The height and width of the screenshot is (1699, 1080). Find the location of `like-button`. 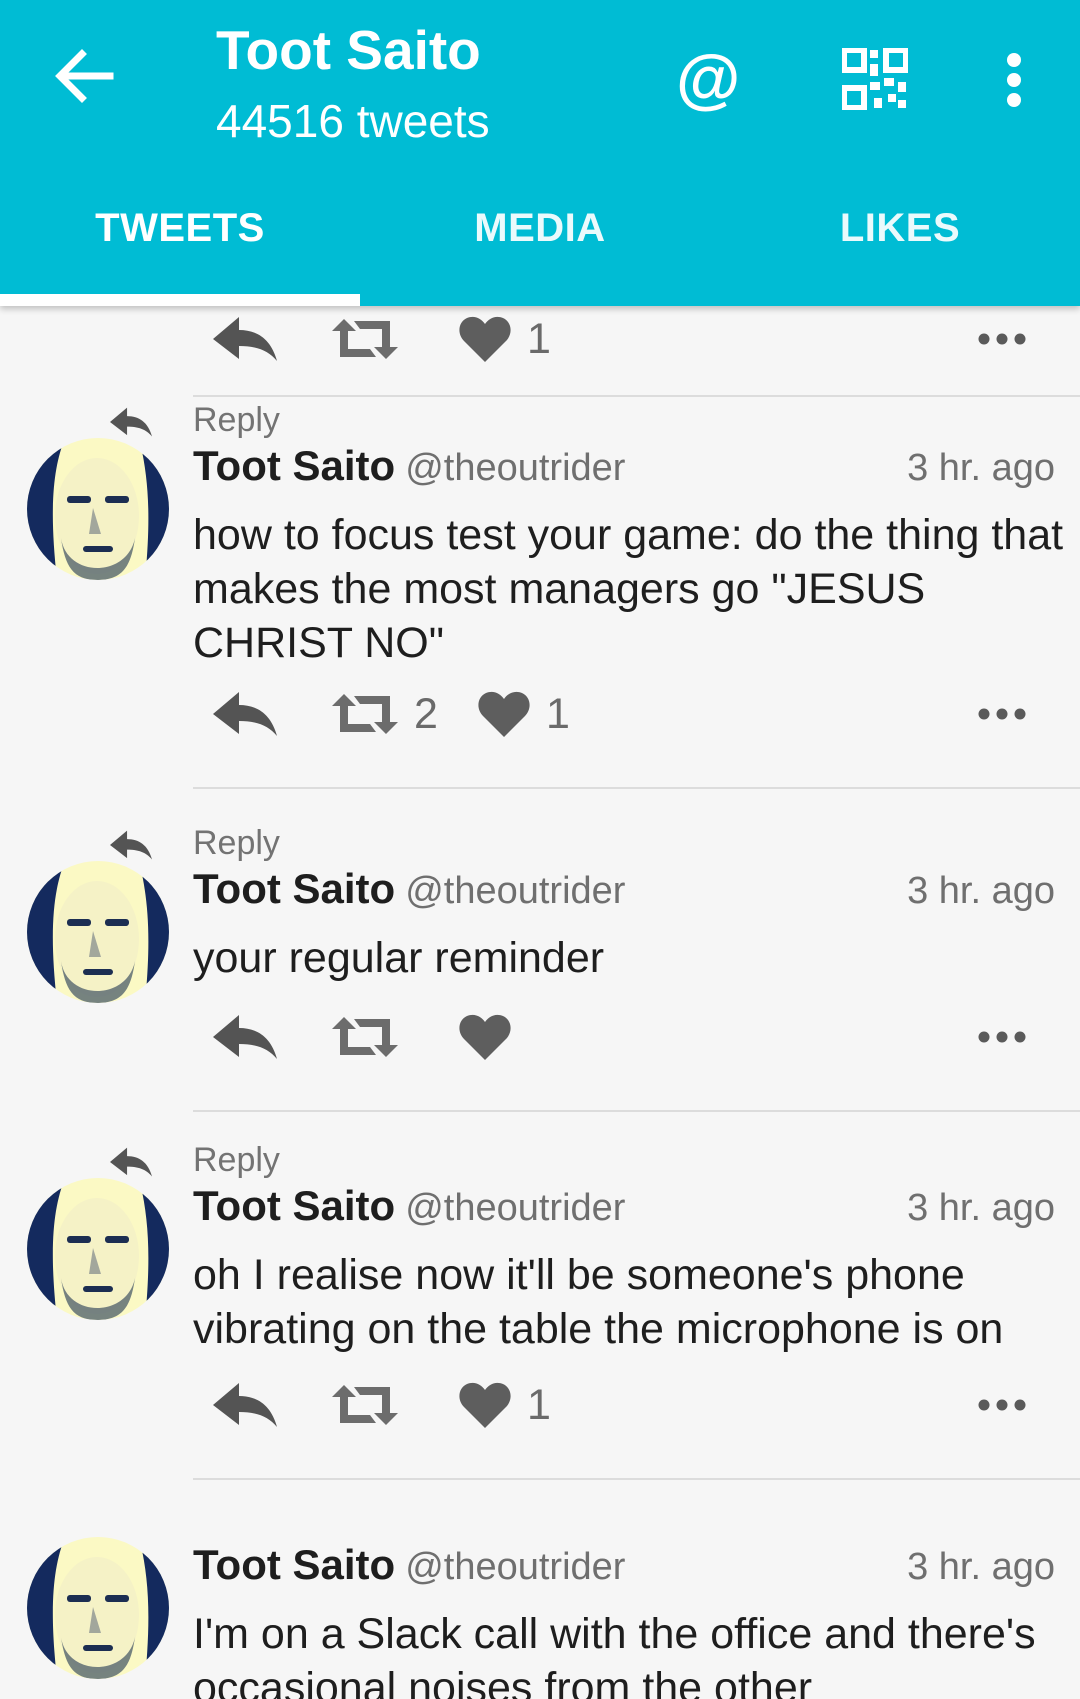

like-button is located at coordinates (485, 1037).